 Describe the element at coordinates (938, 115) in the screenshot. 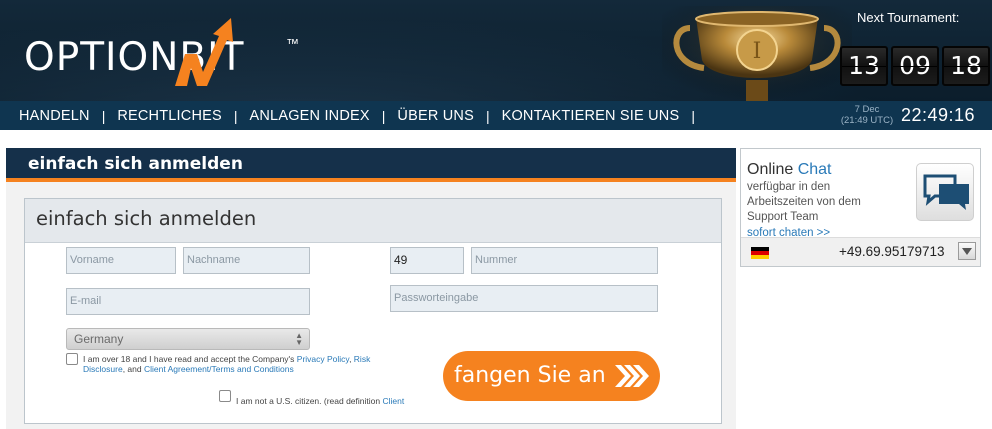

I see `server-time: 22:49:16` at that location.